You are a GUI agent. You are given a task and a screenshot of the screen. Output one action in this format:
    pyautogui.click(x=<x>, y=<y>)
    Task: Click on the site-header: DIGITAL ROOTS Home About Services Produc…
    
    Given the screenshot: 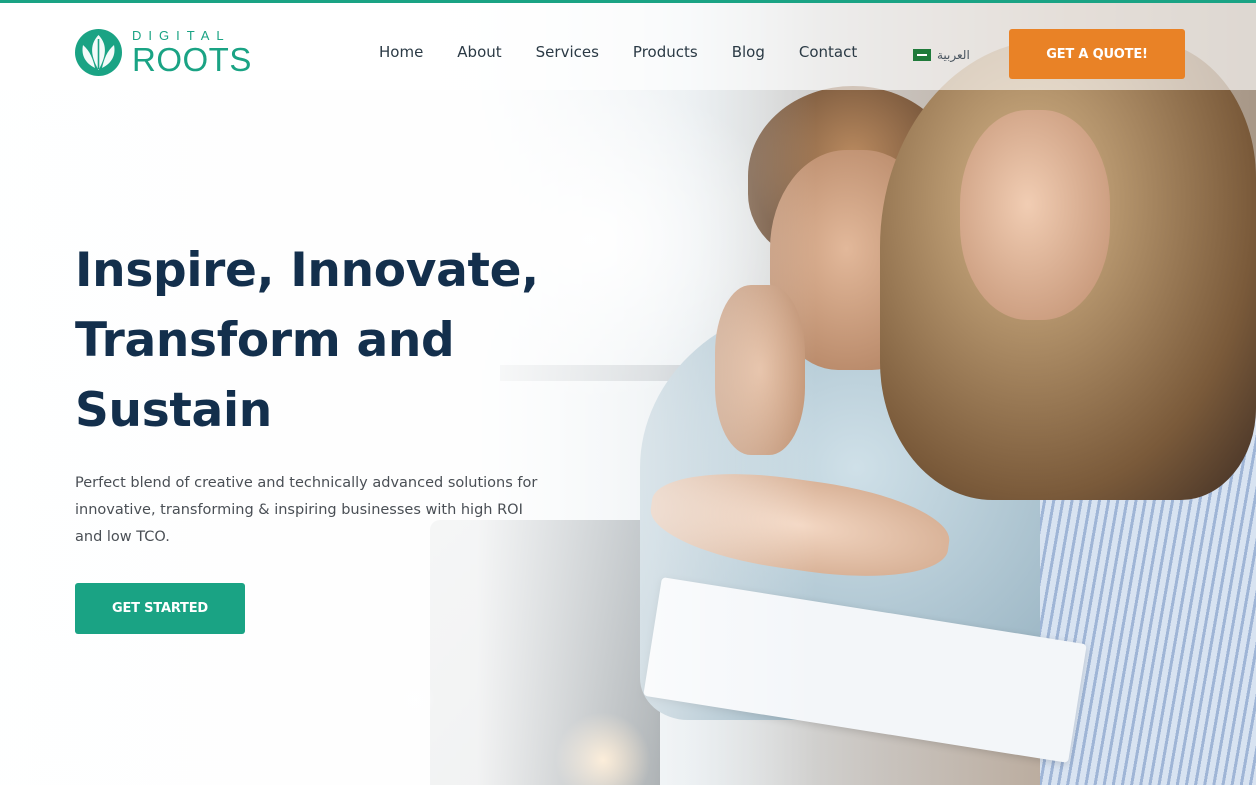 What is the action you would take?
    pyautogui.click(x=628, y=46)
    